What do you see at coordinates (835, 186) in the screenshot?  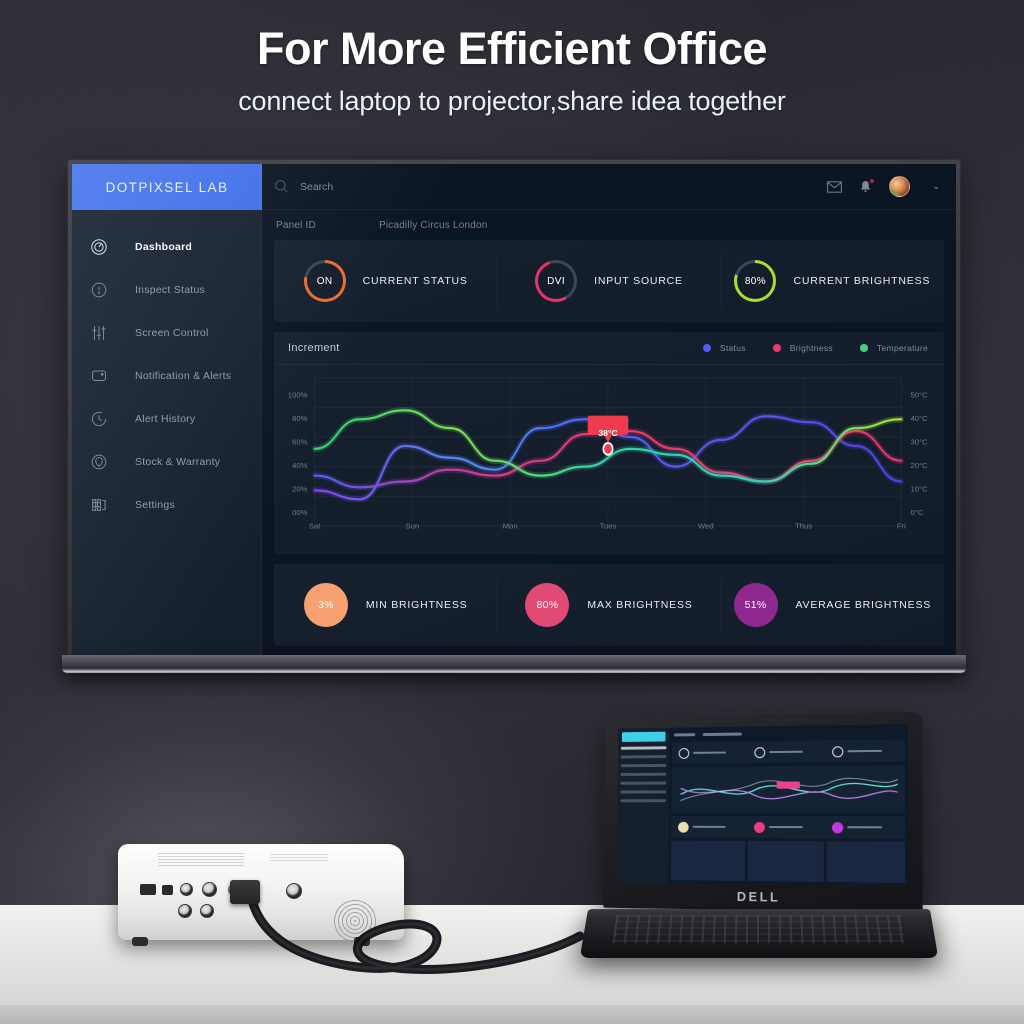 I see `mail-icon` at bounding box center [835, 186].